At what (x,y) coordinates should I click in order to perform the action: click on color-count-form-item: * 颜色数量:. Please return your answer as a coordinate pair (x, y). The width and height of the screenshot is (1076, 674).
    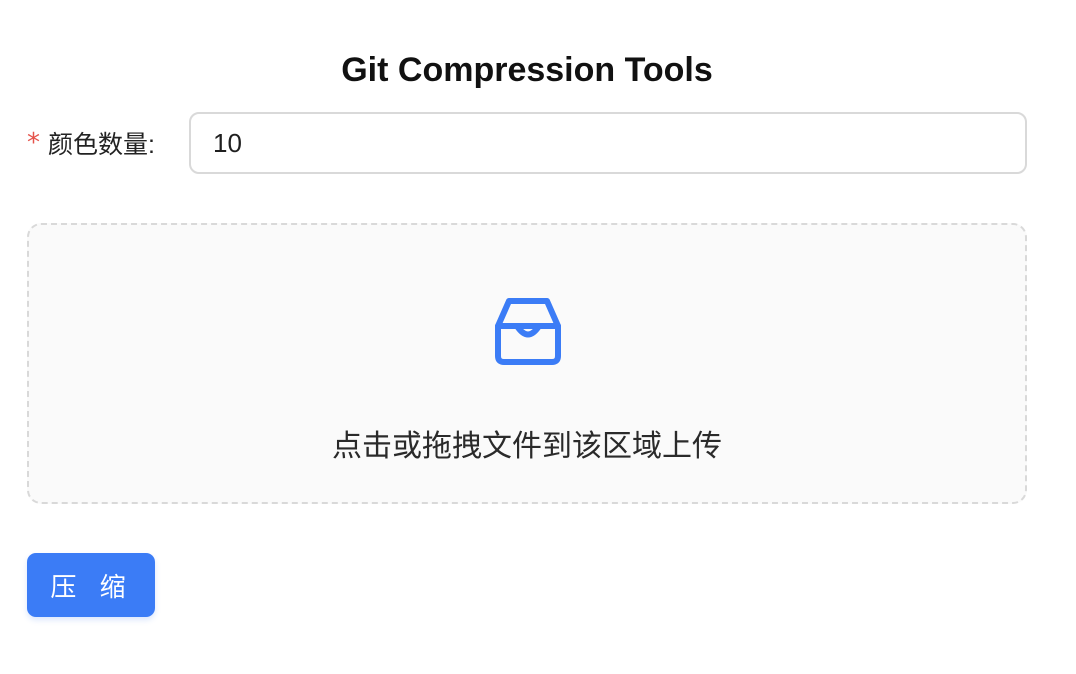
    Looking at the image, I should click on (527, 143).